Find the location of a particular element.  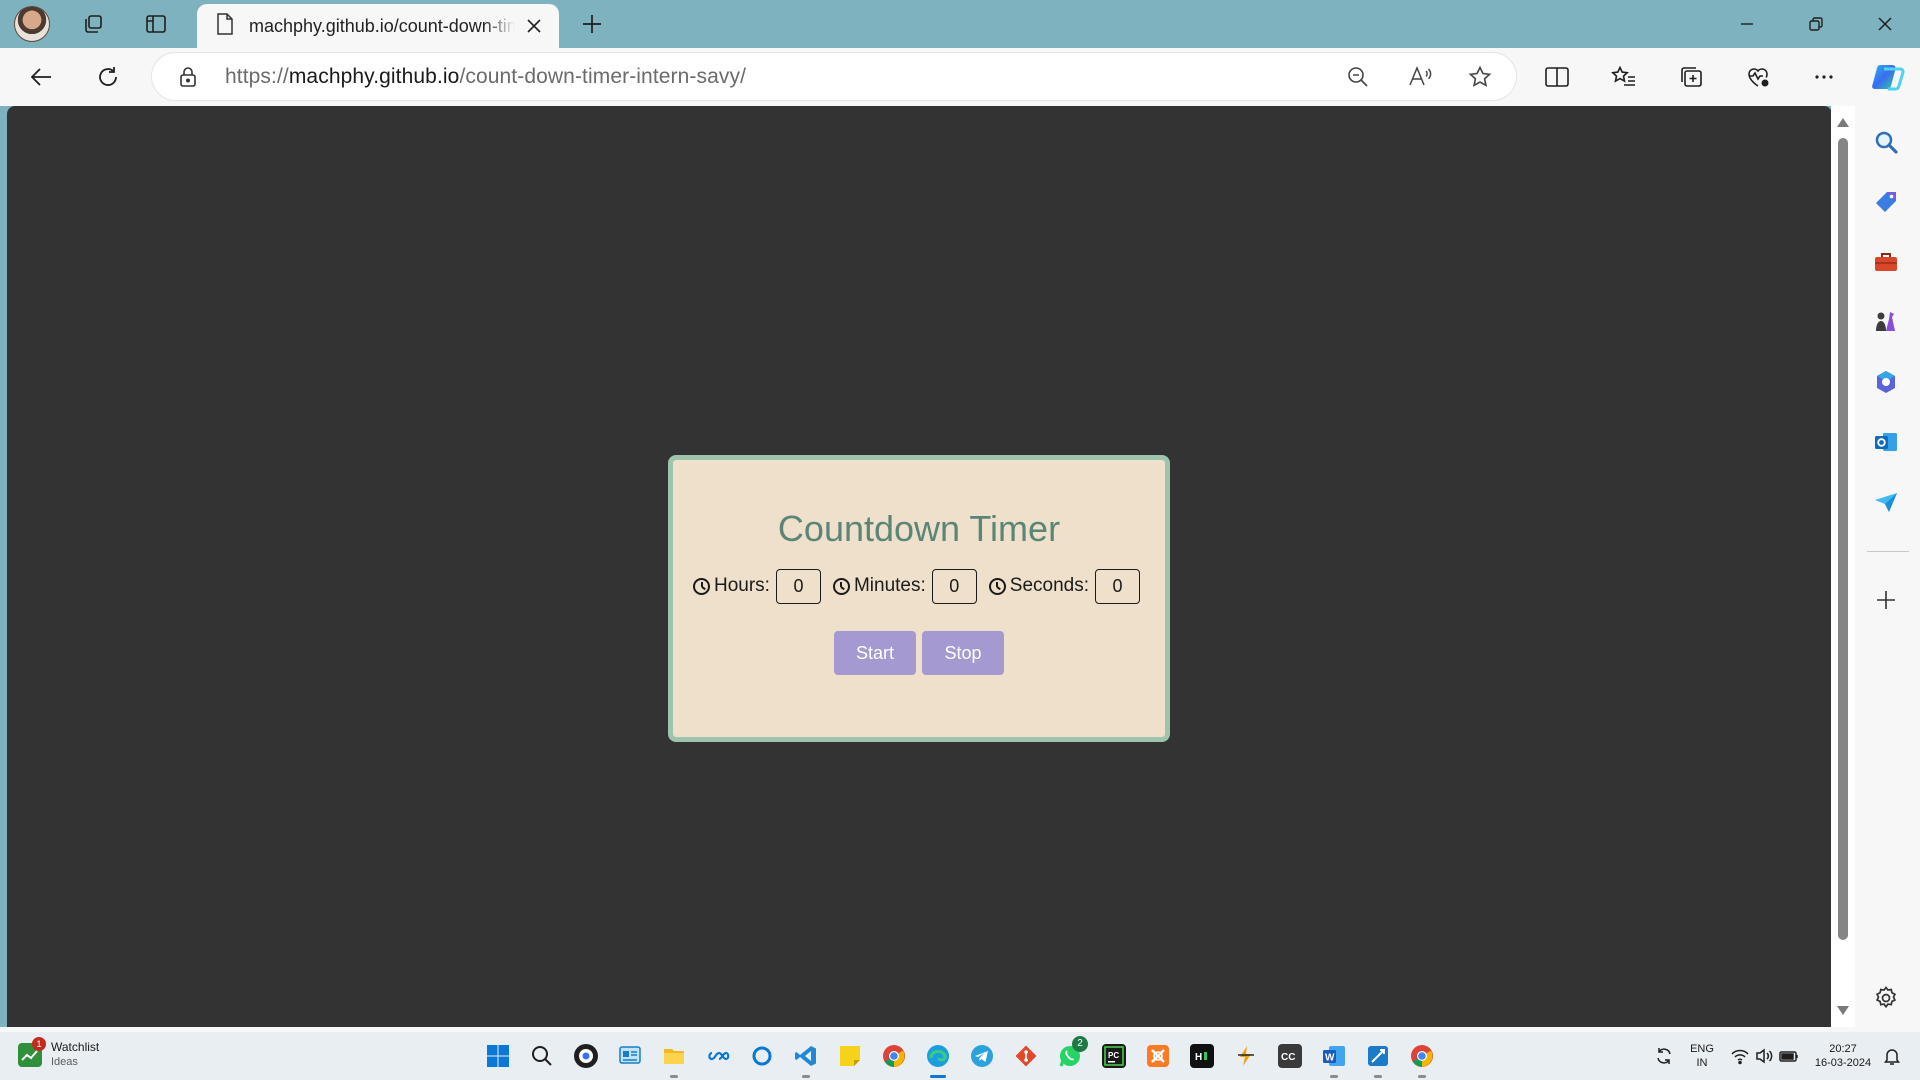

lightning-app-icon is located at coordinates (1246, 1056).